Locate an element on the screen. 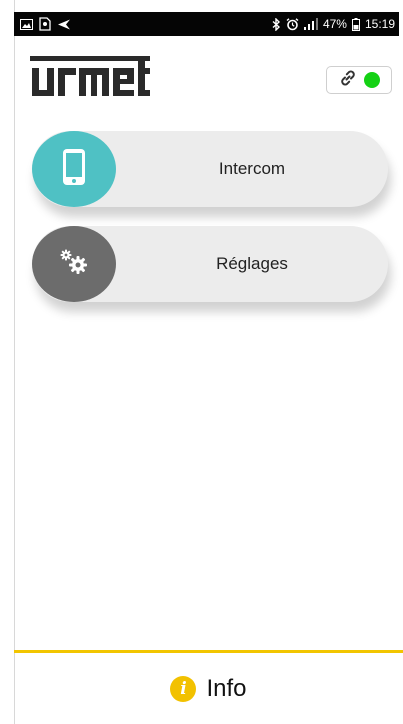  gears-icon is located at coordinates (74, 264).